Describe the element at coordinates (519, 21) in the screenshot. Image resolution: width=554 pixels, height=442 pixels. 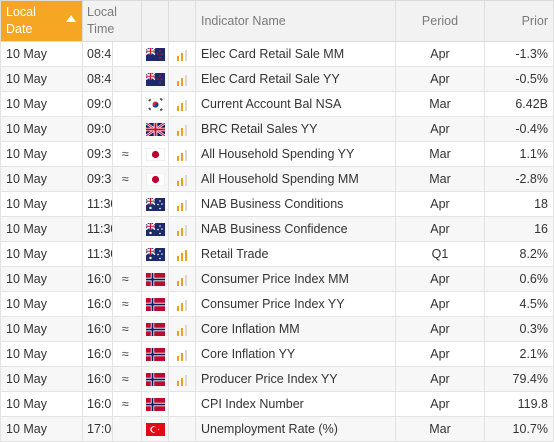
I see `prior-header: Prior` at that location.